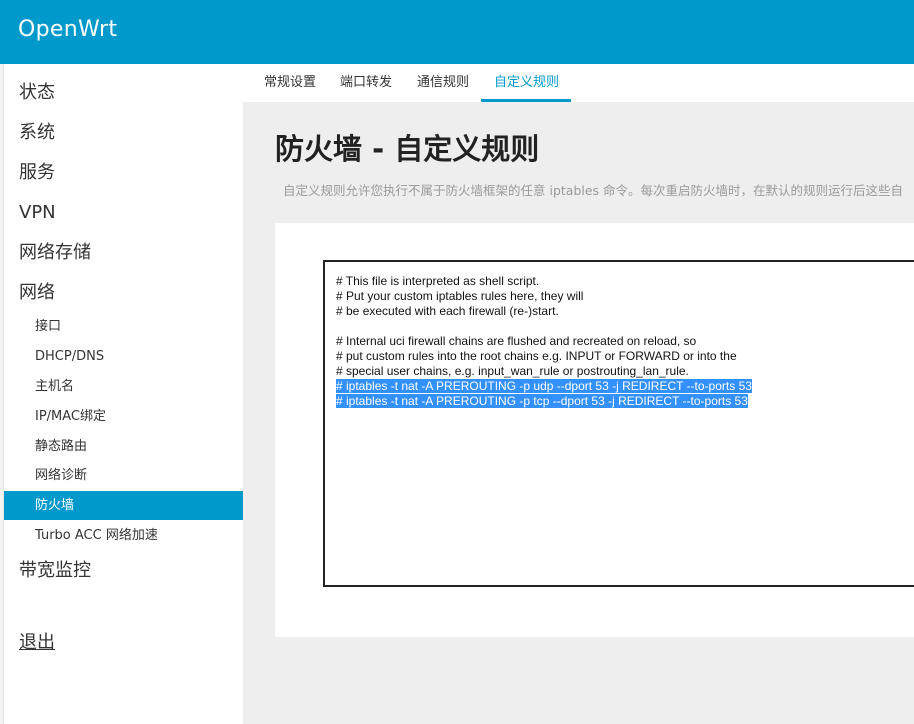 The height and width of the screenshot is (724, 914). What do you see at coordinates (37, 213) in the screenshot?
I see `sidebar-item-vpn: VPN` at bounding box center [37, 213].